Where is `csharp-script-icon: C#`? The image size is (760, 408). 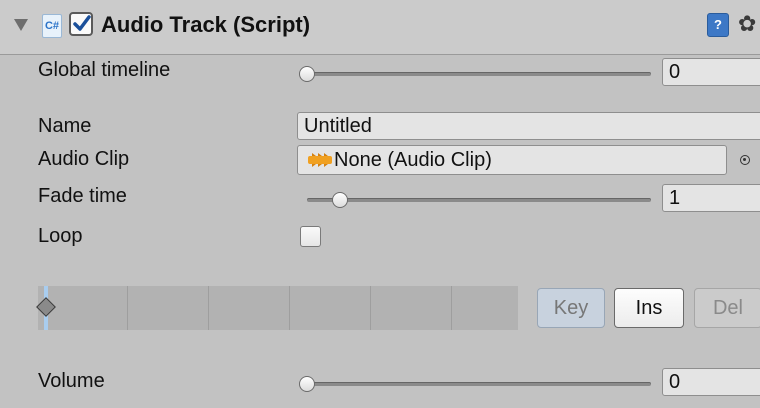 csharp-script-icon: C# is located at coordinates (52, 26).